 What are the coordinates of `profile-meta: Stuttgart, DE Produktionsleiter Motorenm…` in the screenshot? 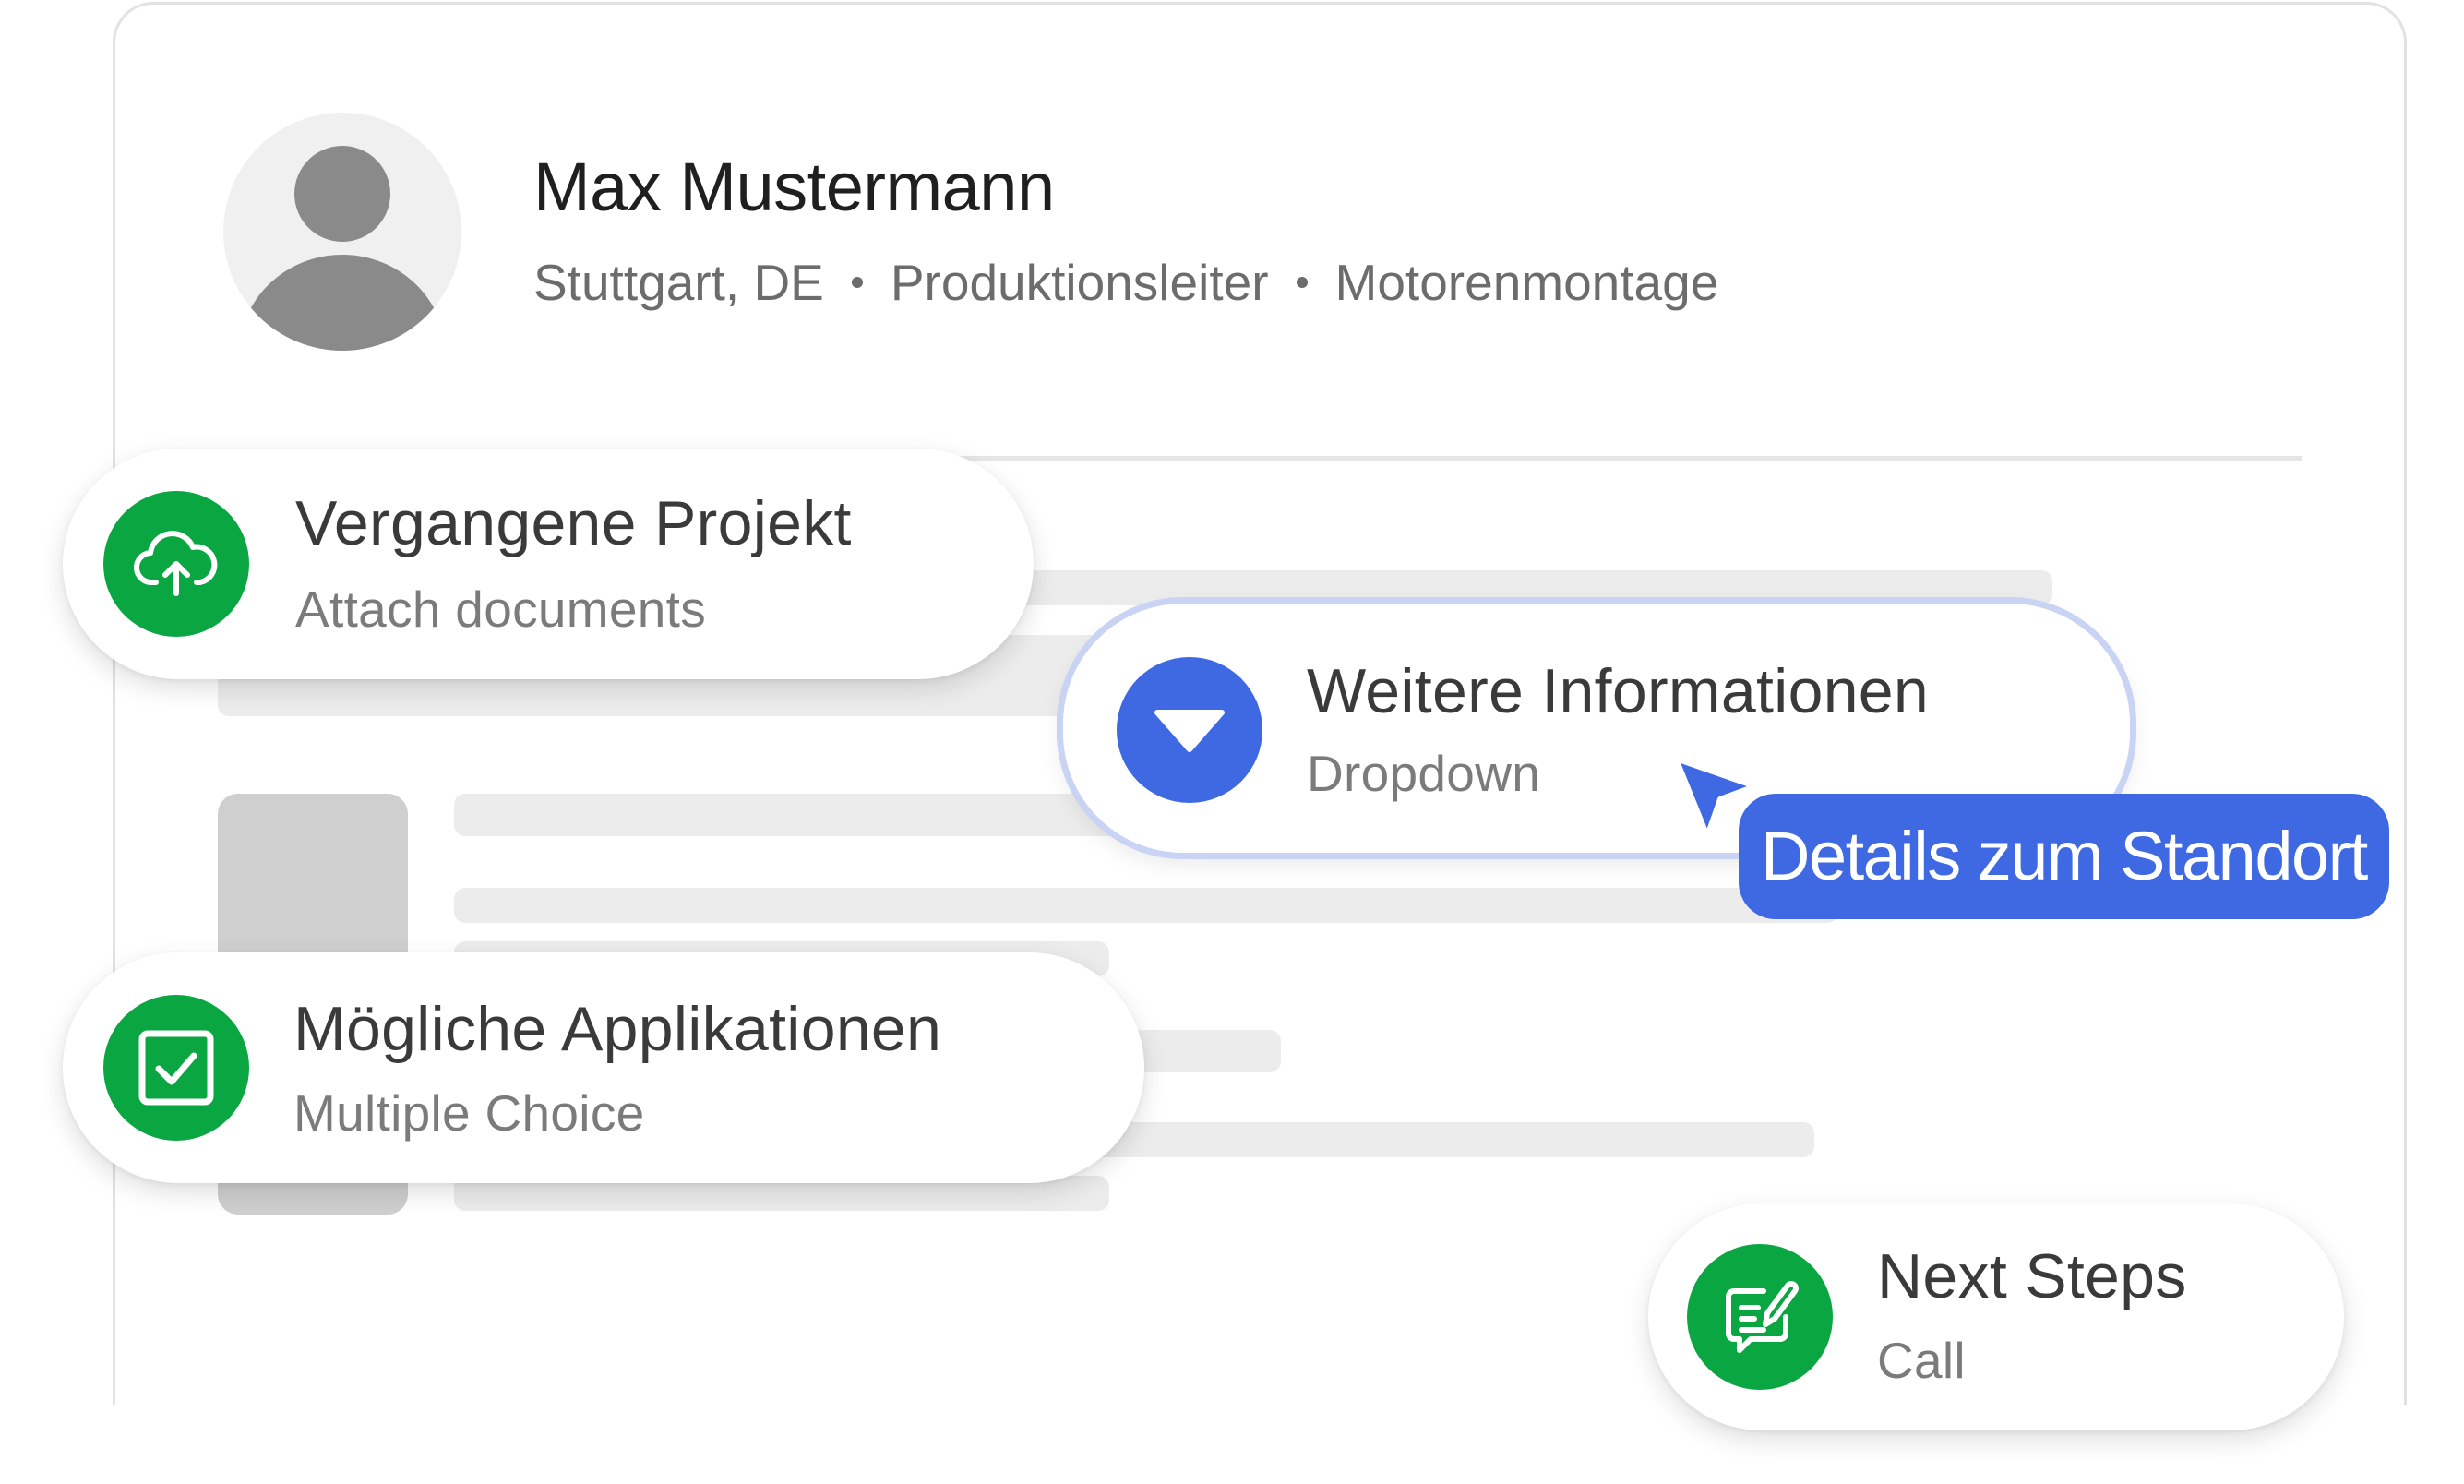 It's located at (1125, 282).